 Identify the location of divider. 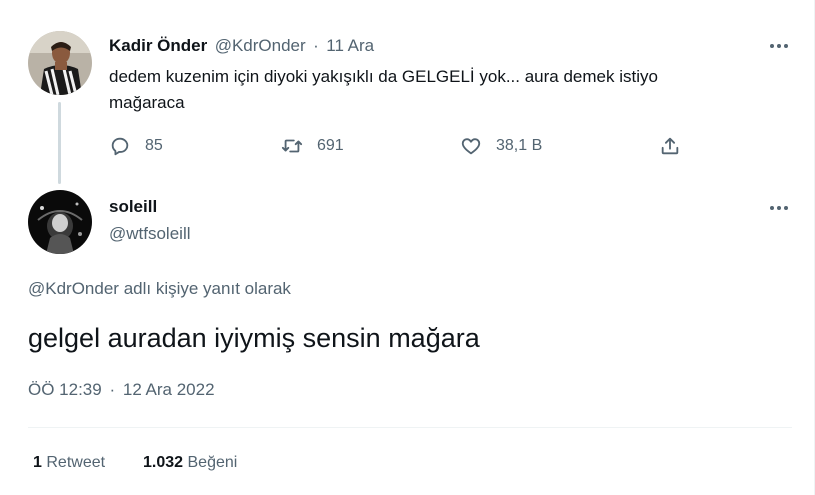
(410, 427).